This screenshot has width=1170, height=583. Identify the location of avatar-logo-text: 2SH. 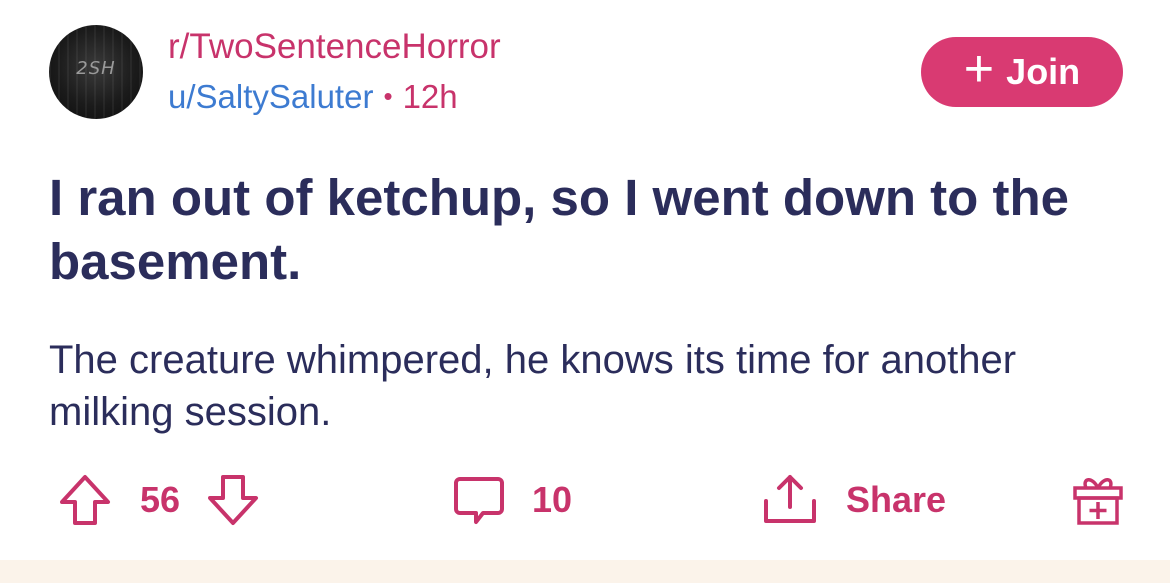
(96, 68).